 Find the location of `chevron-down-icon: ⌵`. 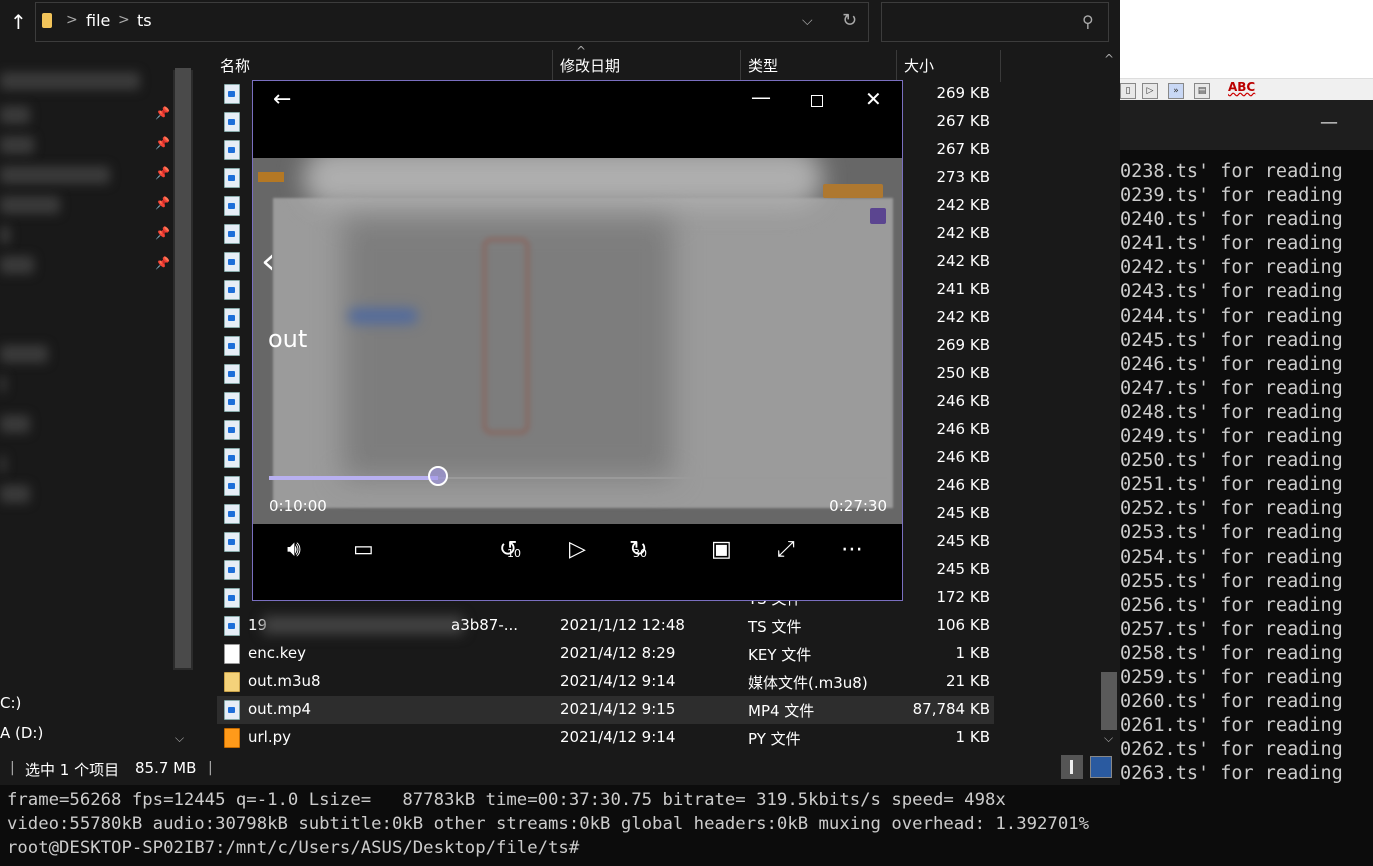

chevron-down-icon: ⌵ is located at coordinates (807, 21).